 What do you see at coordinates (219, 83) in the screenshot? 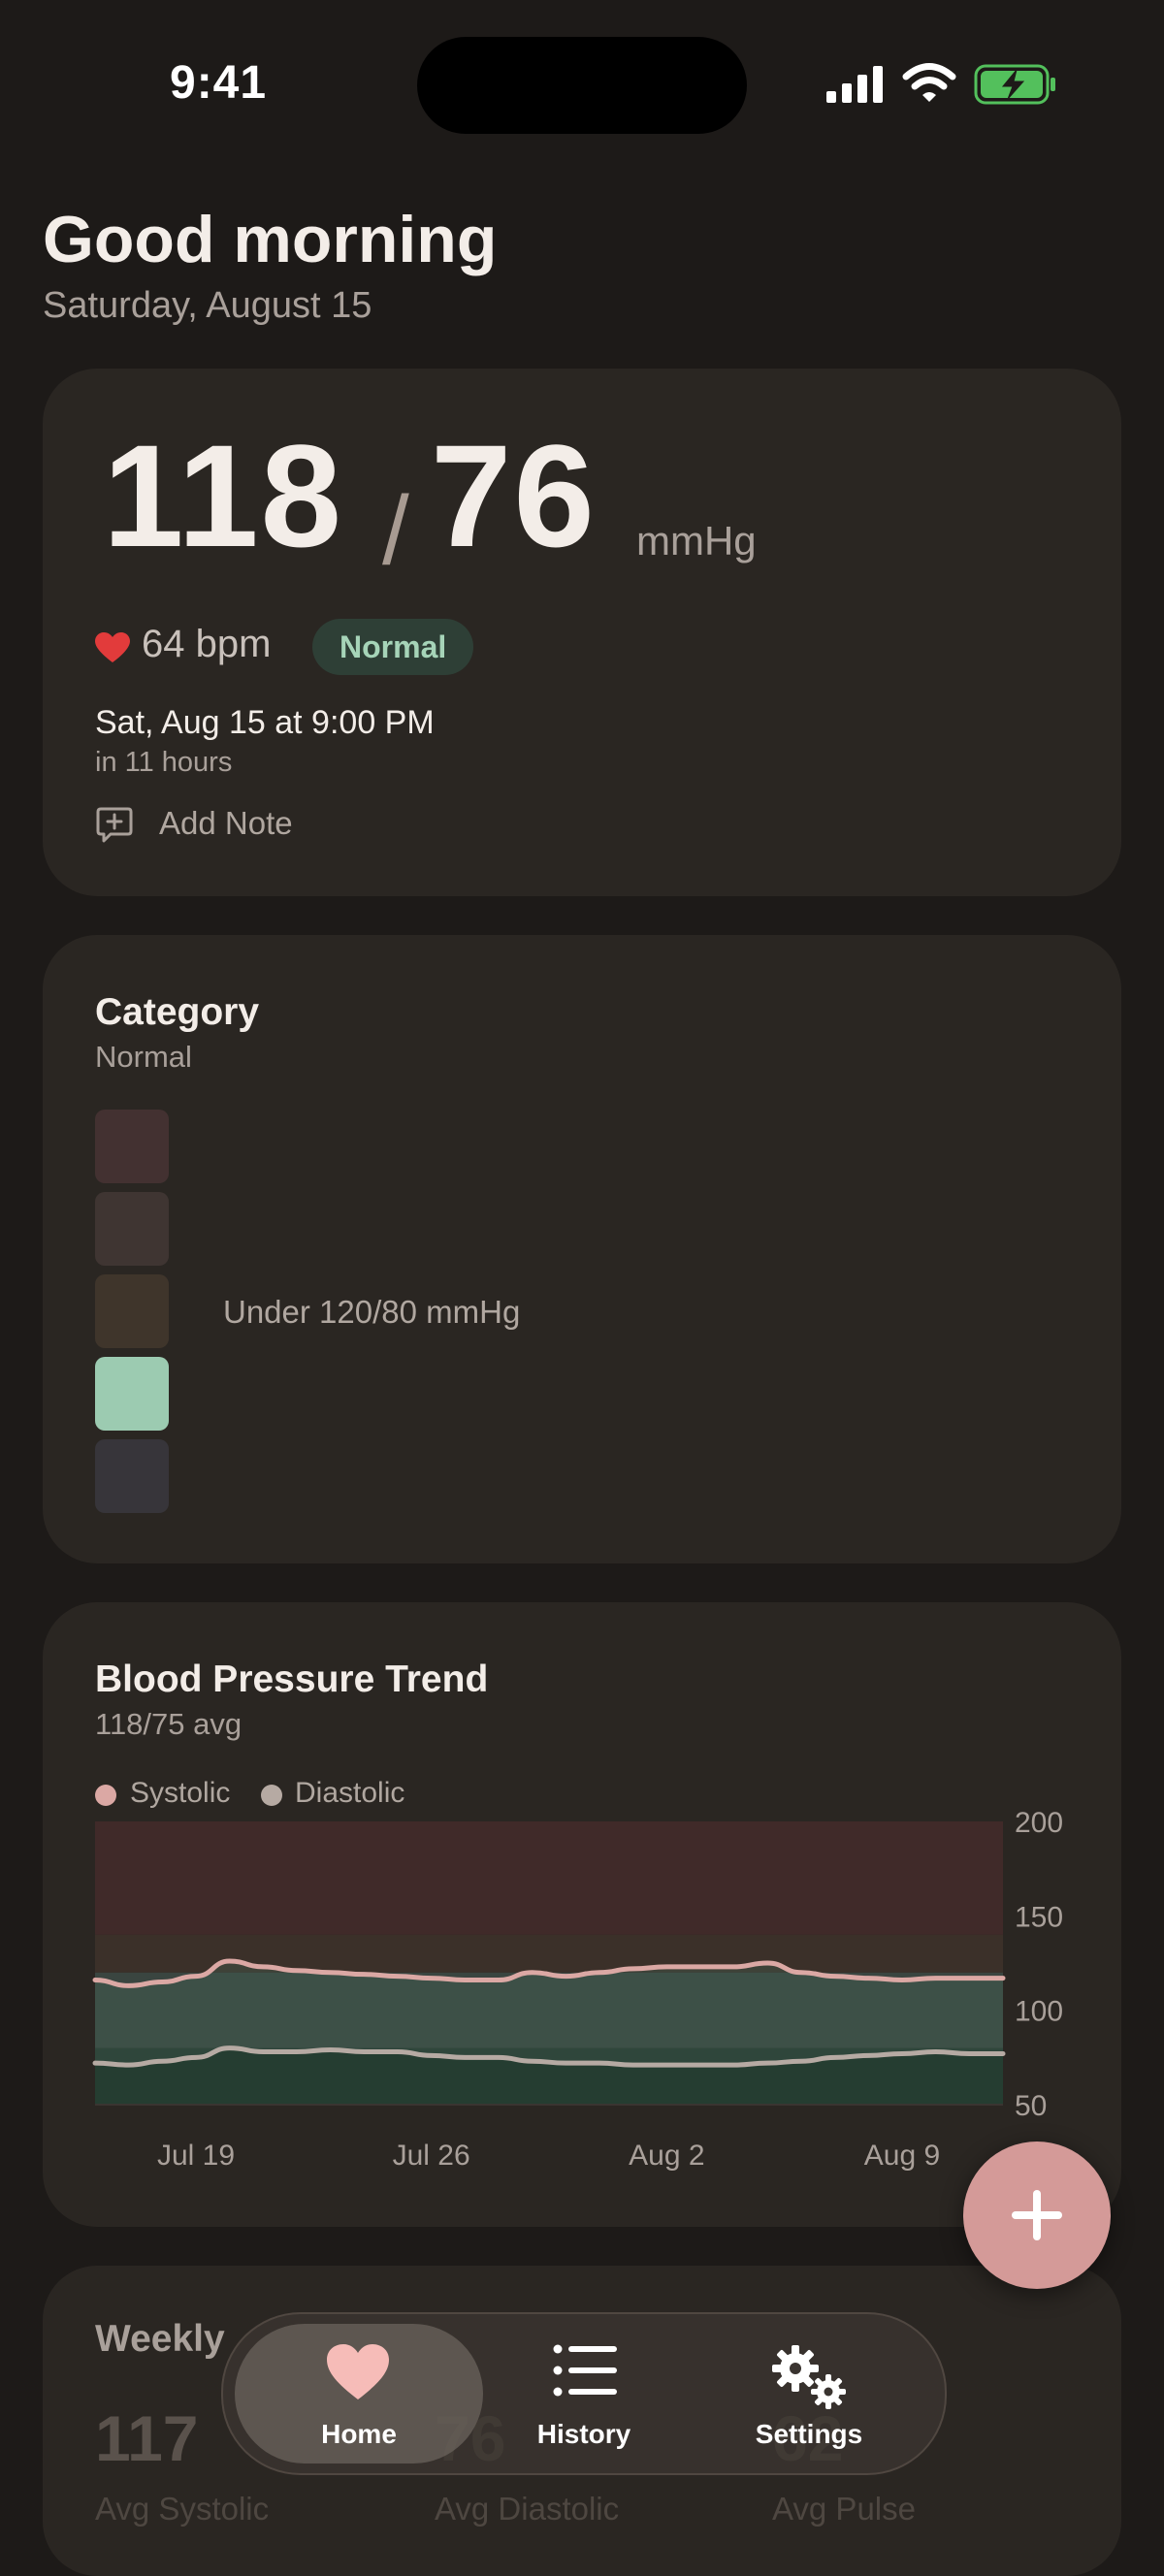
I see `status-time: 9:41` at bounding box center [219, 83].